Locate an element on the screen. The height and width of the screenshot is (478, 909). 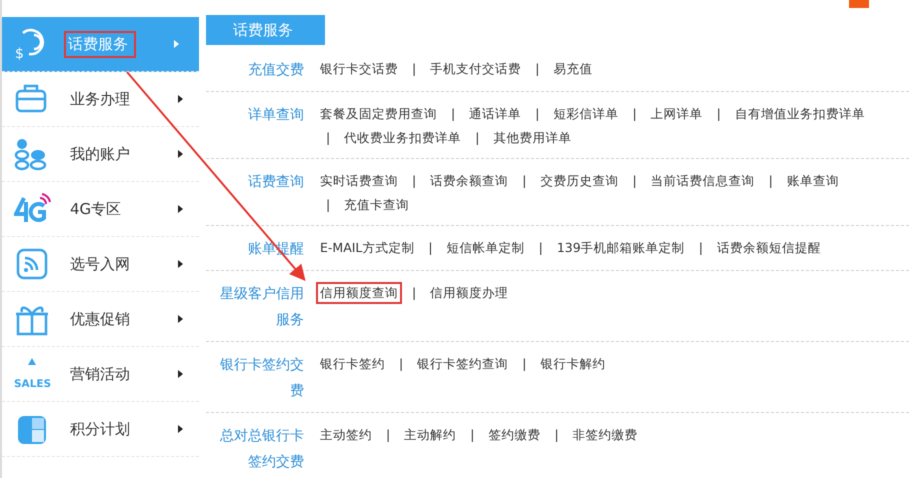
service-link: 主动解约 is located at coordinates (430, 435).